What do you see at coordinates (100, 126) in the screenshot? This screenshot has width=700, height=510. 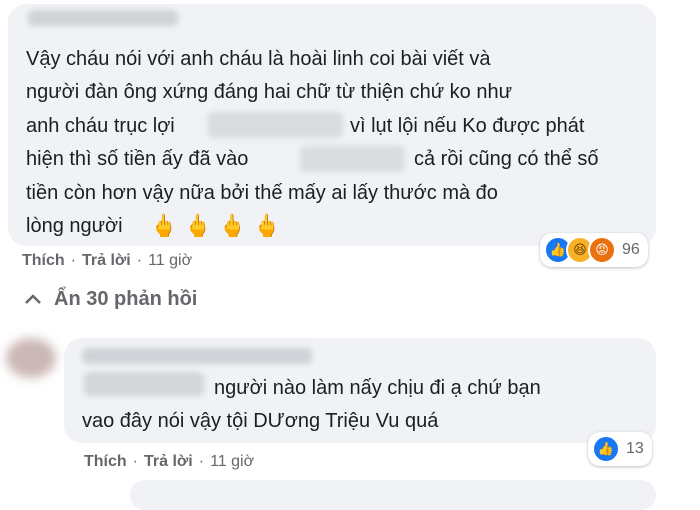 I see `comment-text-line: anh cháu trục lợi` at bounding box center [100, 126].